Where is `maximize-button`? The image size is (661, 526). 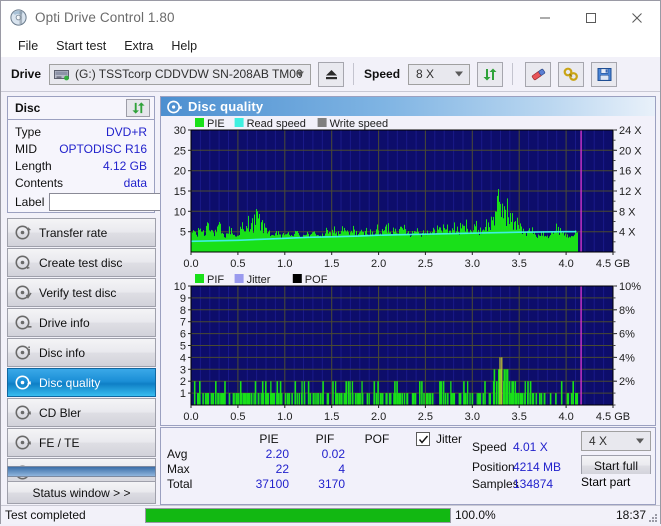 maximize-button is located at coordinates (591, 17).